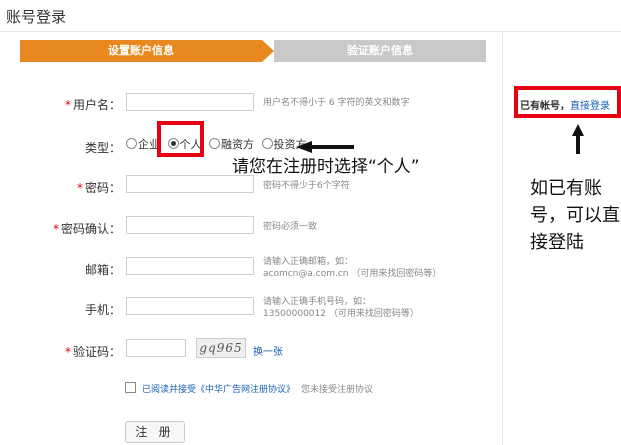 This screenshot has width=621, height=445. I want to click on agreement-row: 已阅读并接受《中华广告网注册协议》 您未接受注册协议, so click(249, 388).